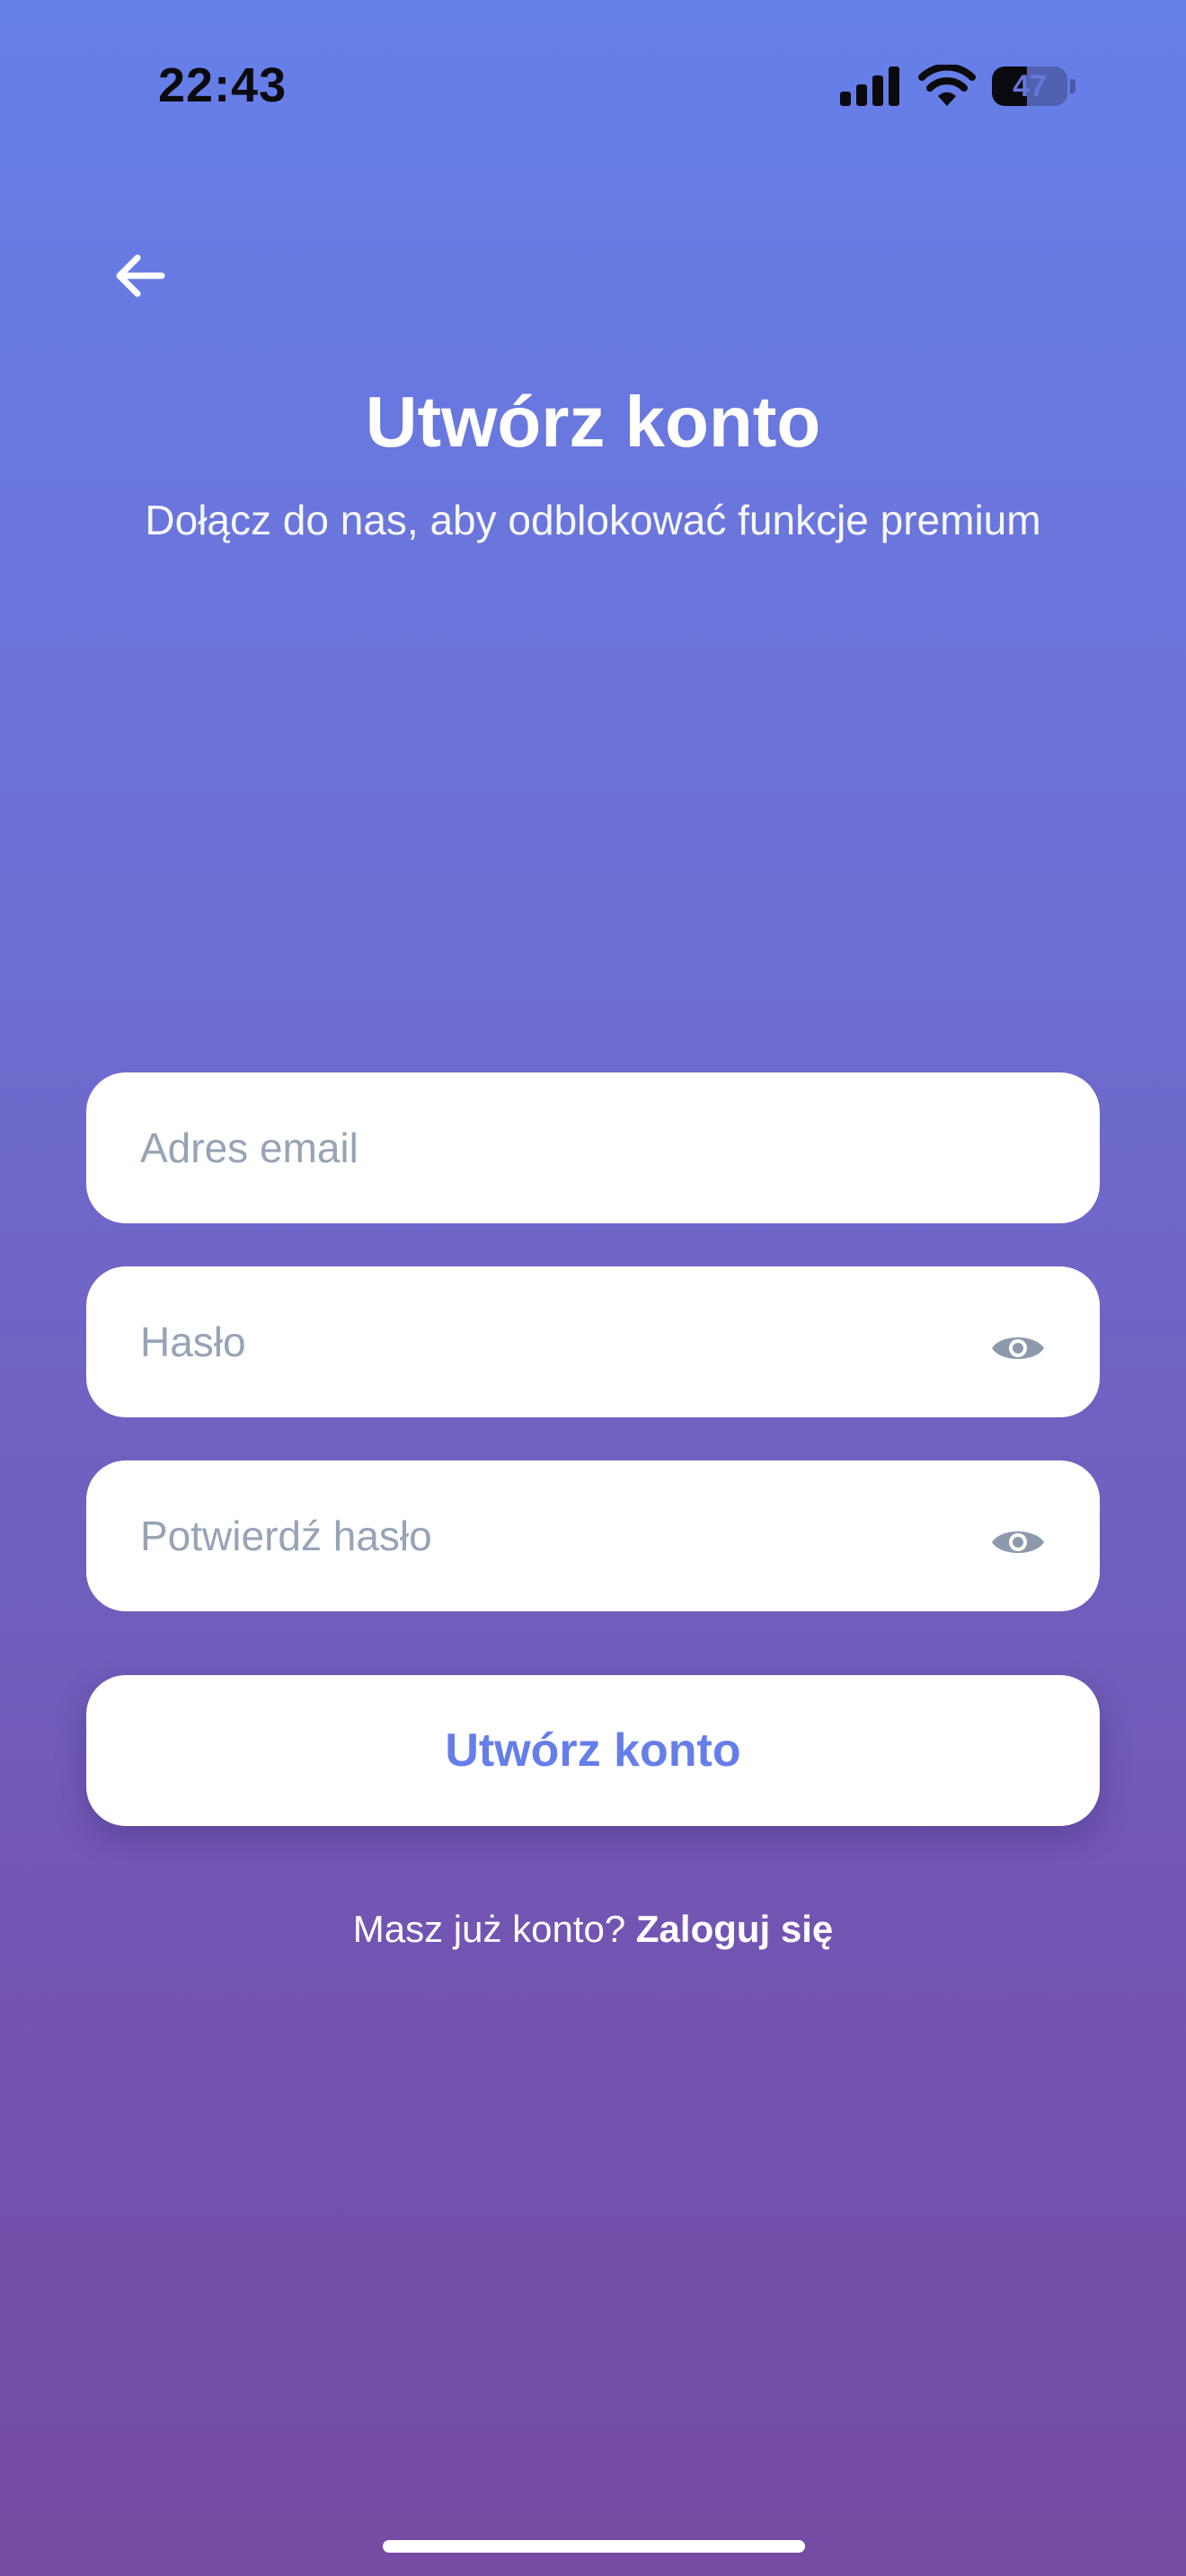 The width and height of the screenshot is (1186, 2576). I want to click on page-title: Utwórz konto, so click(593, 422).